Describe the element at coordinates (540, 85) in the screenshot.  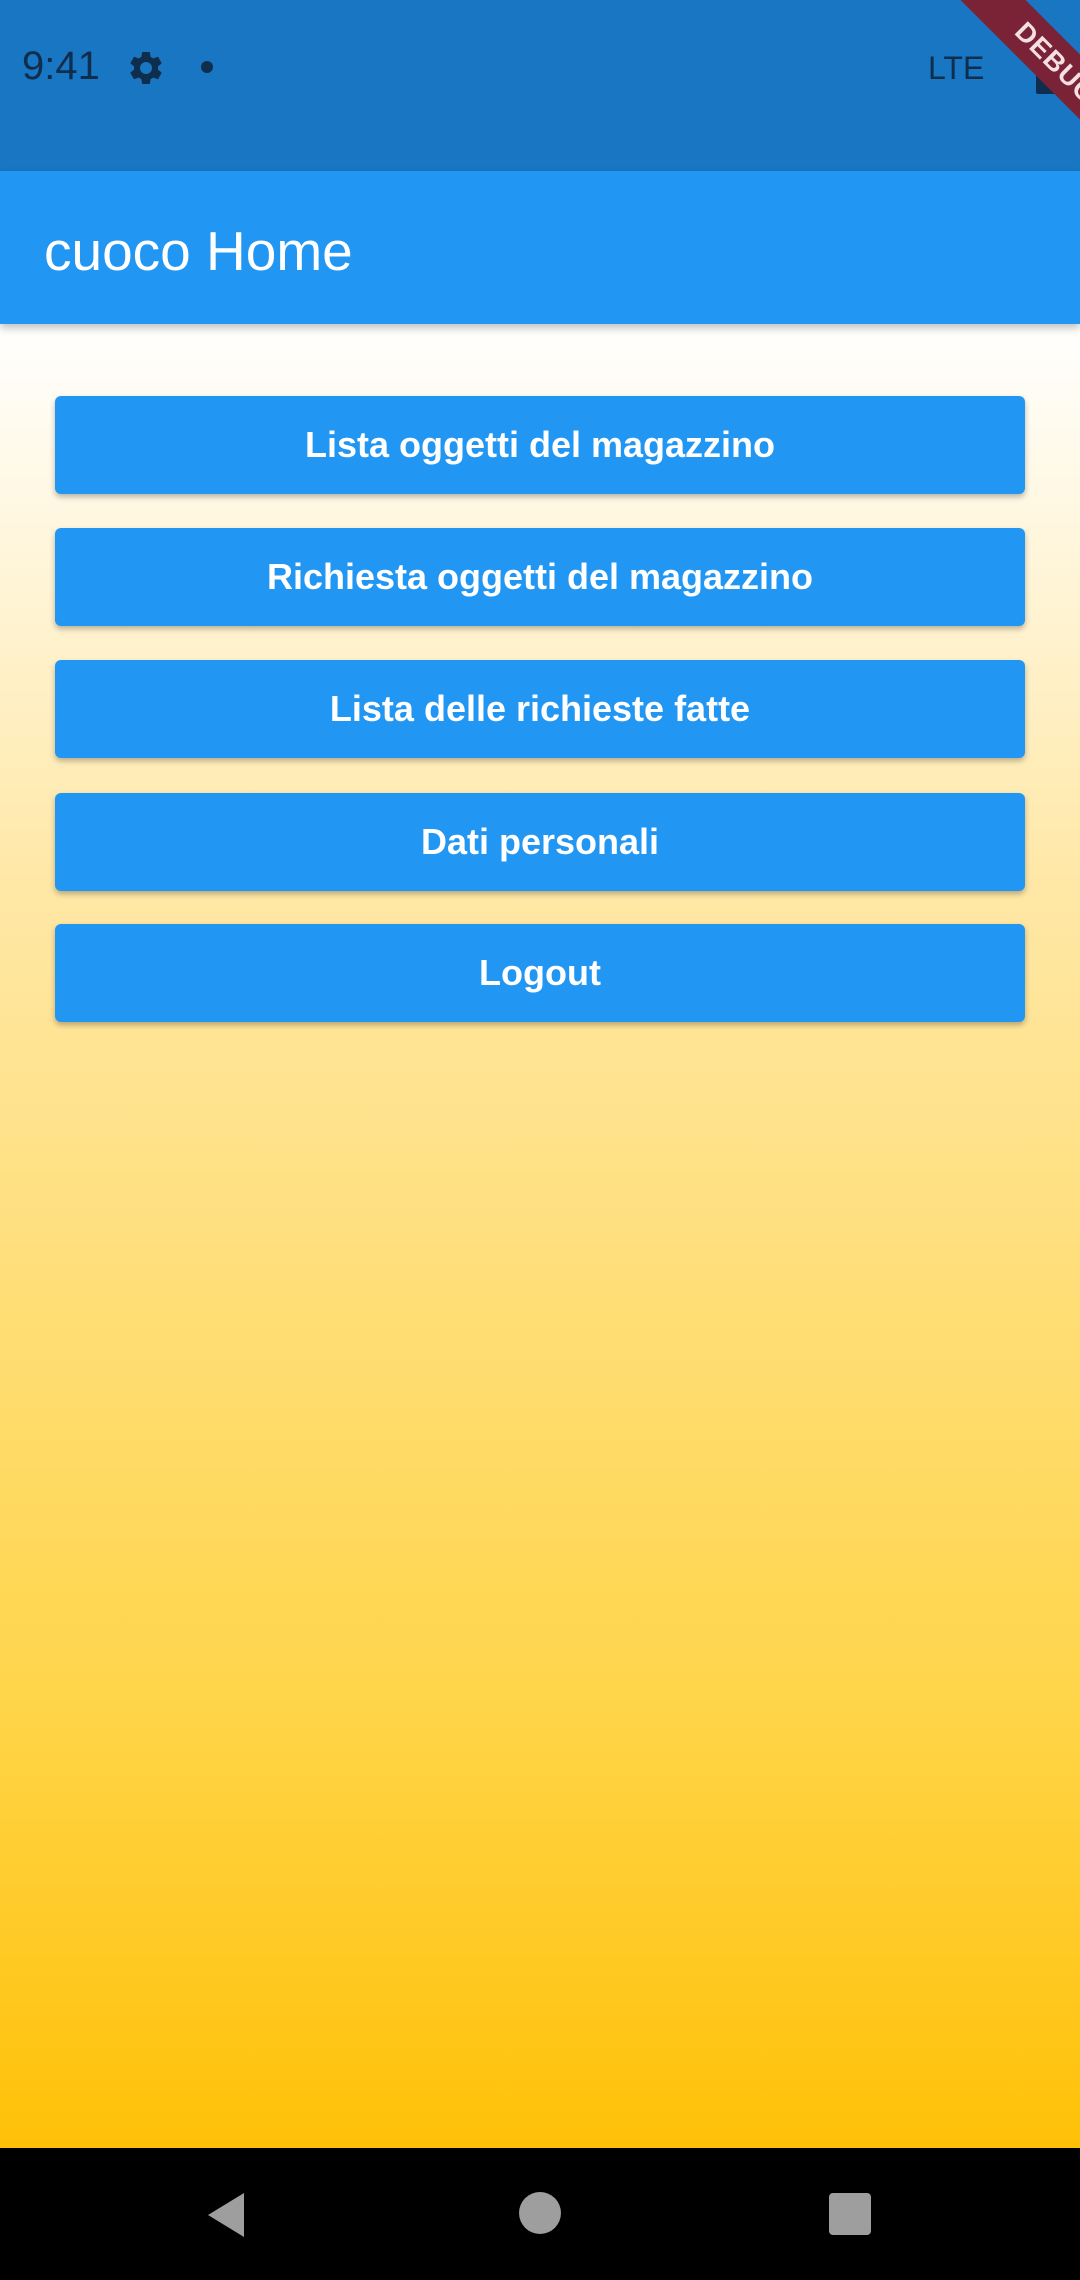
I see `status-bar: 9:41 LTE` at that location.